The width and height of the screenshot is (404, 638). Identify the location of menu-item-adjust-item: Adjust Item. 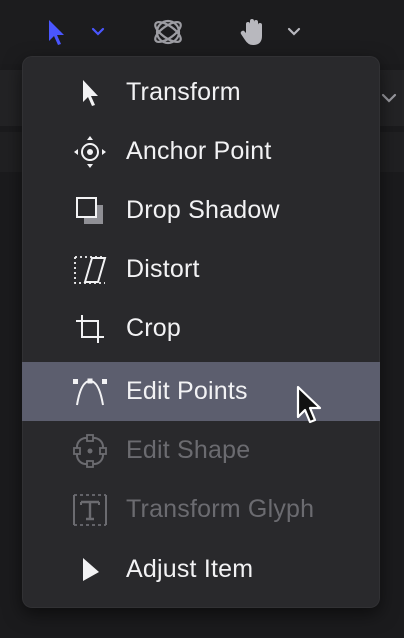
(201, 569).